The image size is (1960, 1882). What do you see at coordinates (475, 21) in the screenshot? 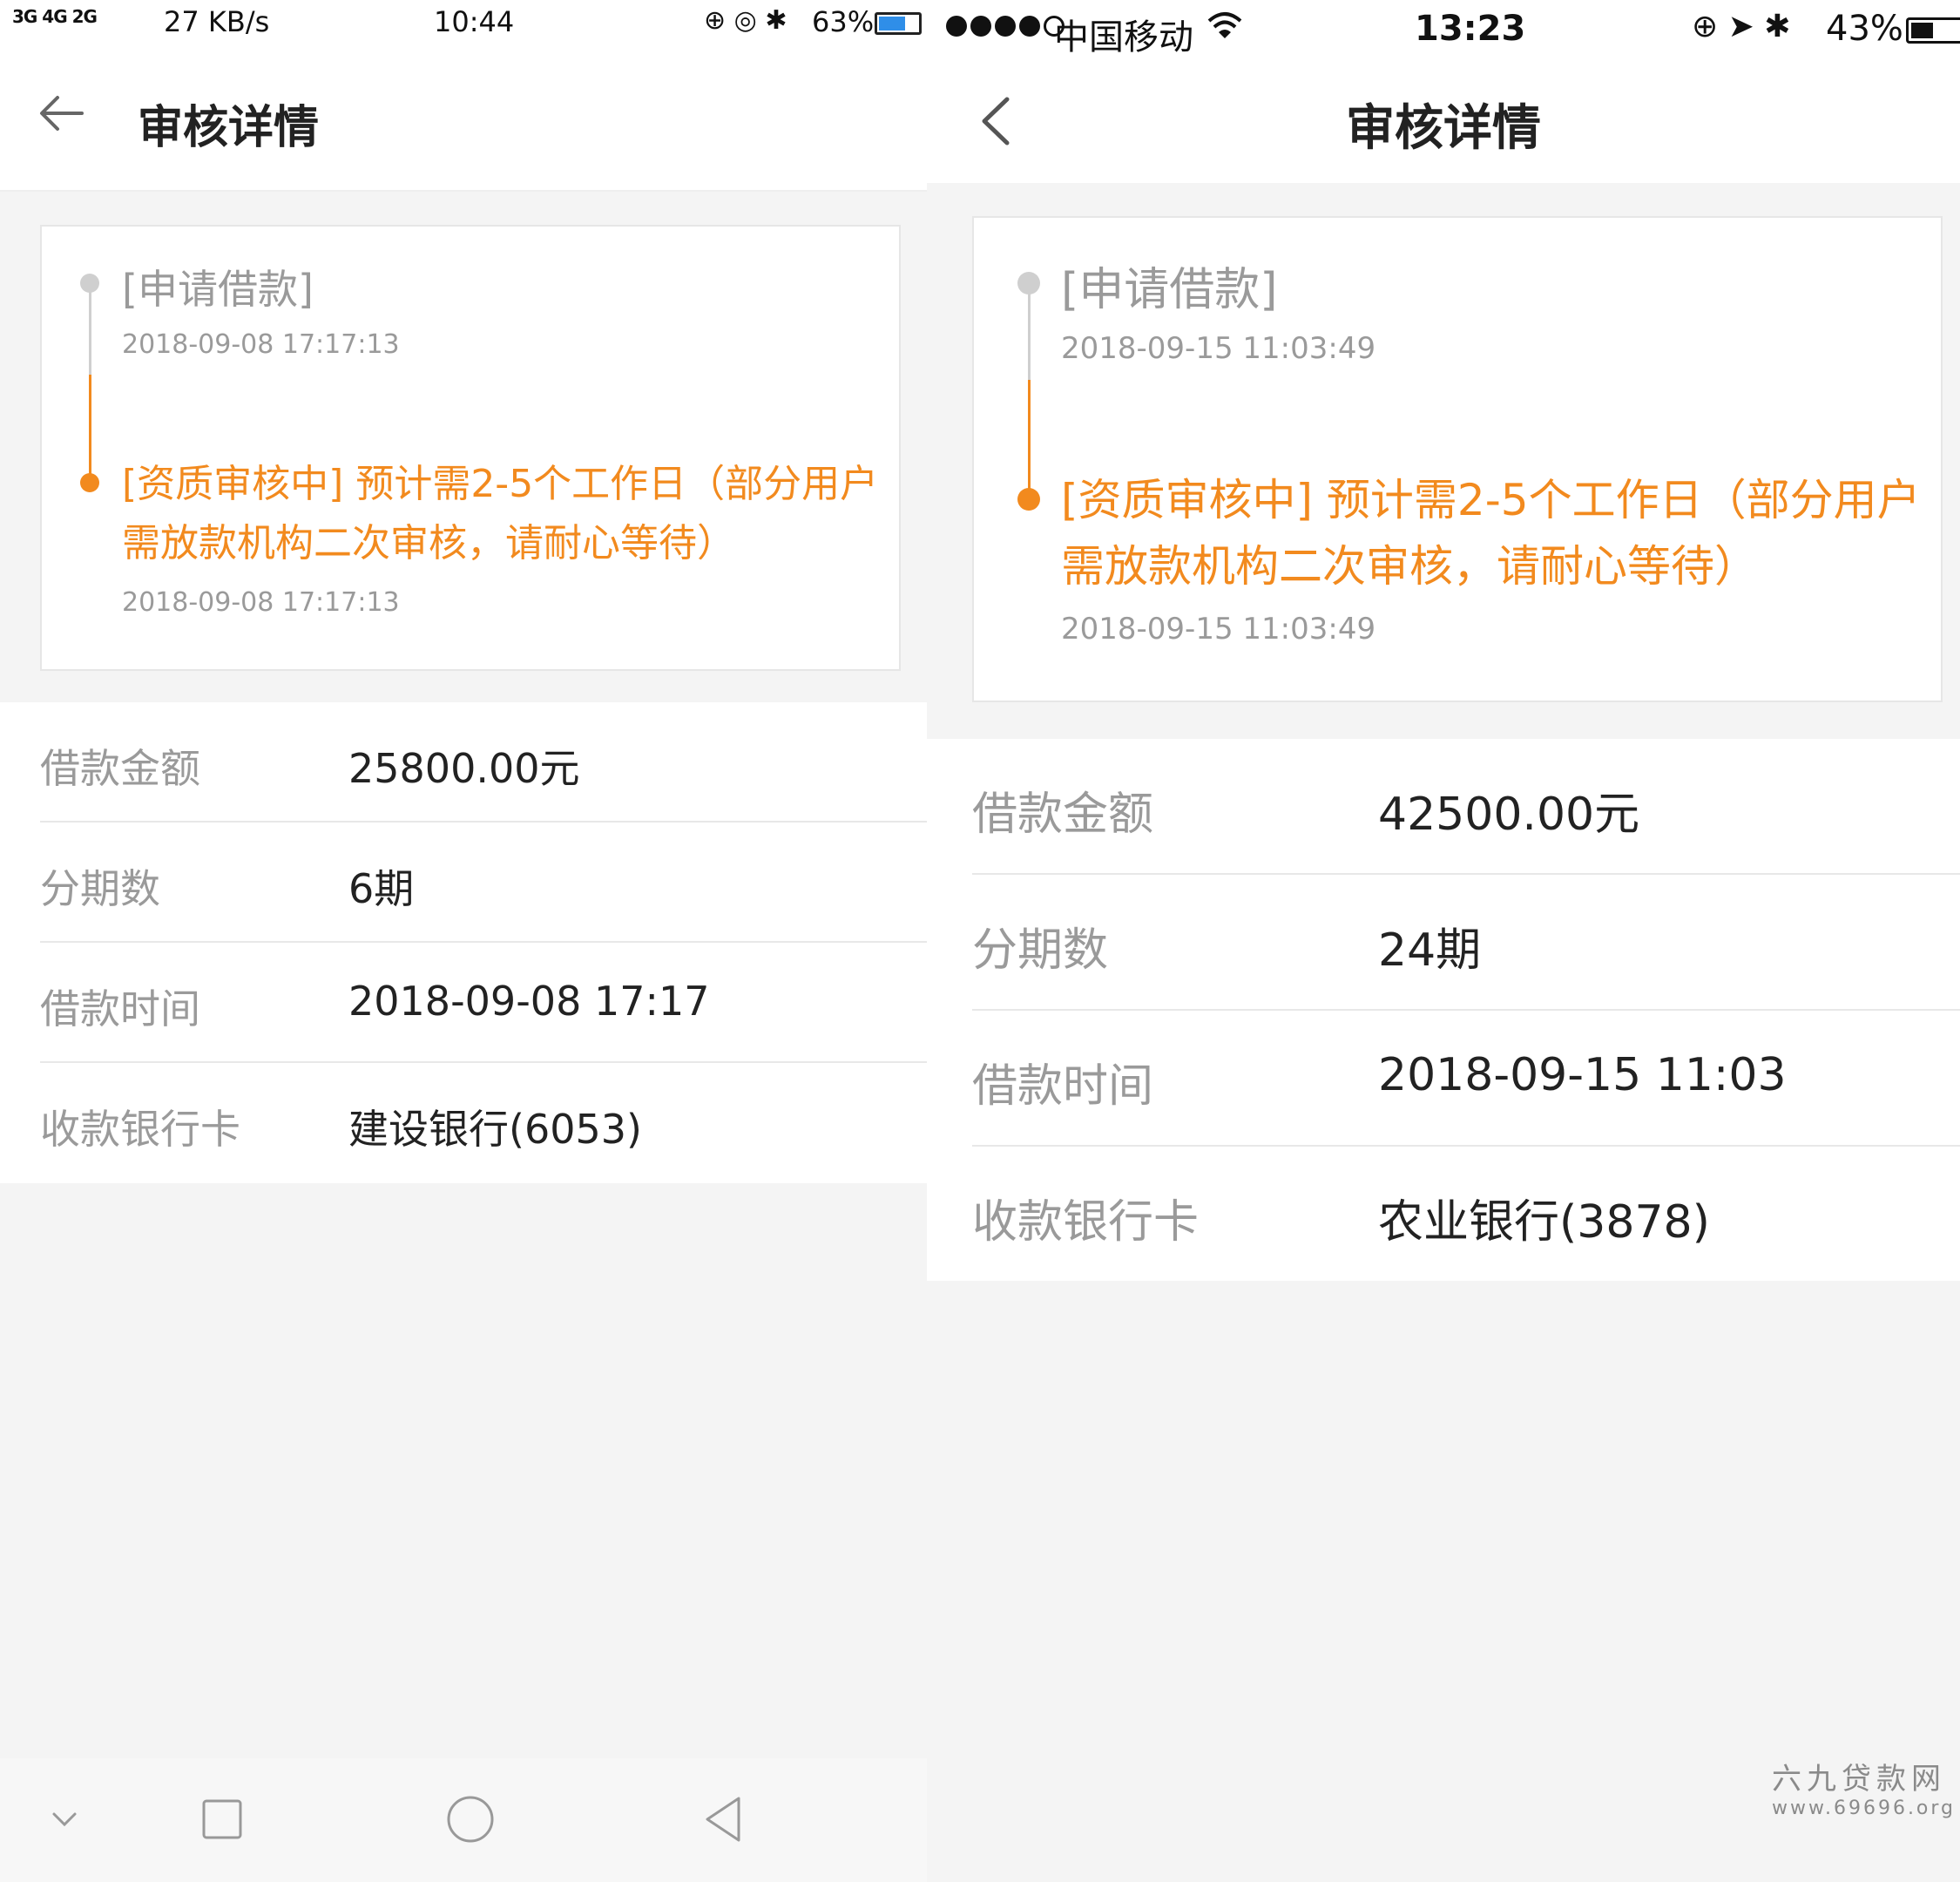
I see `clock: 10:44` at bounding box center [475, 21].